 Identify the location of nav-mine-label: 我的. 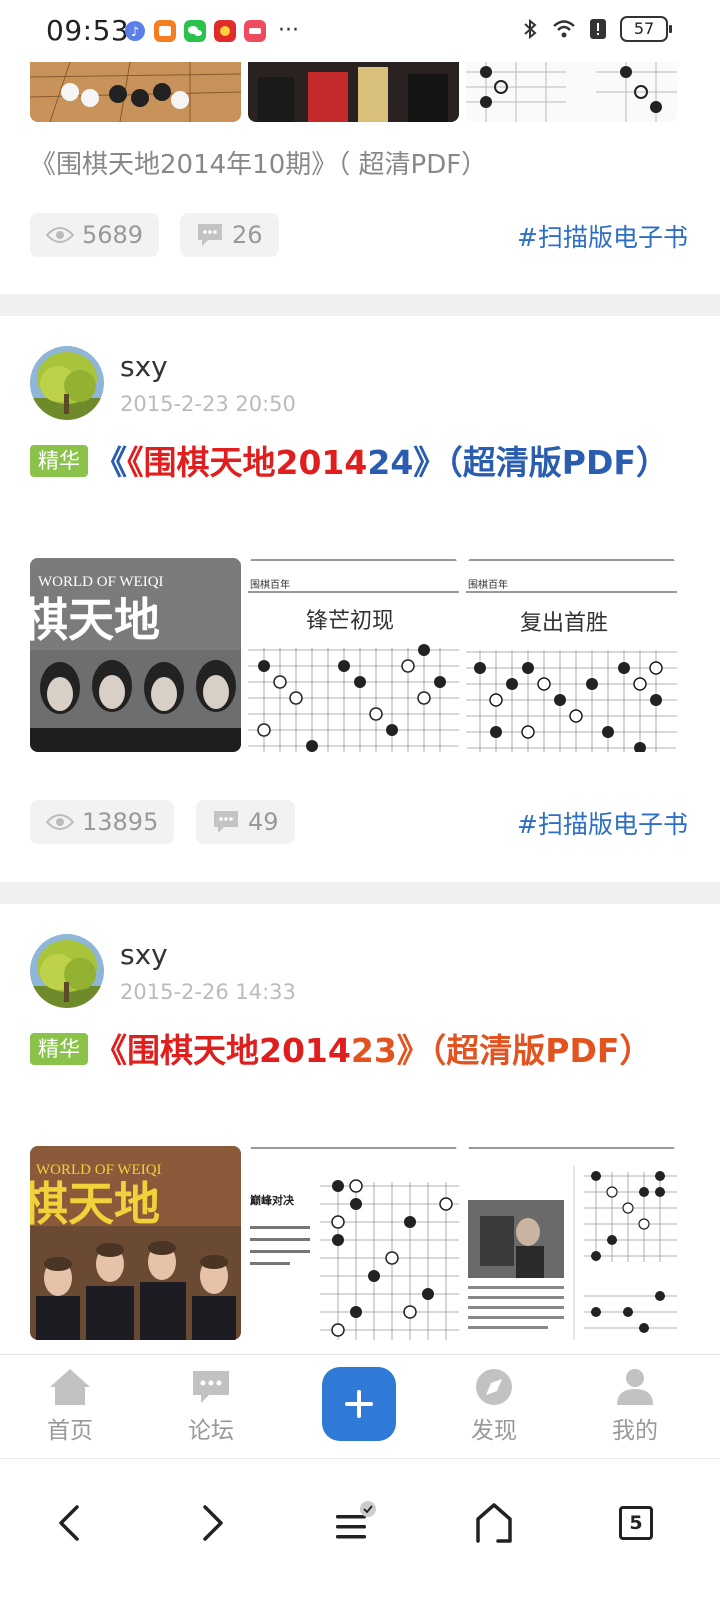
(635, 1431).